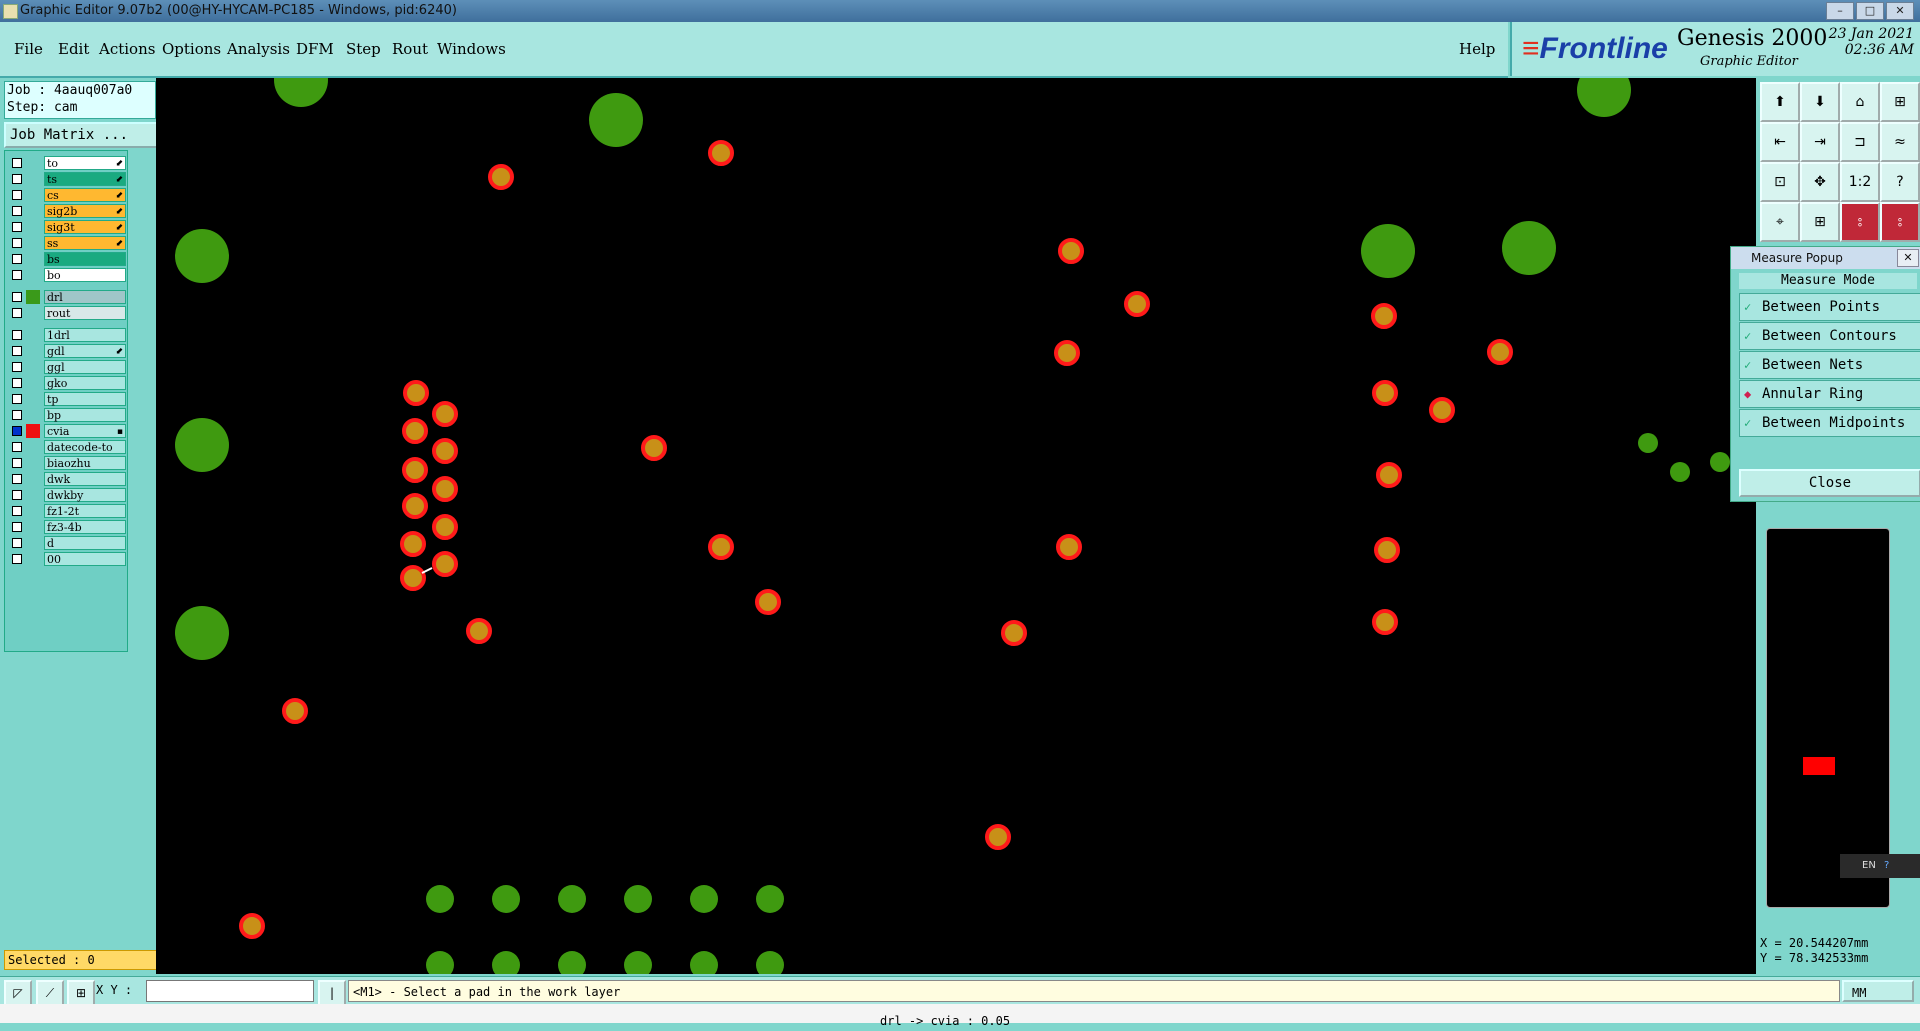  I want to click on popup-close-icon: ✕, so click(1908, 258).